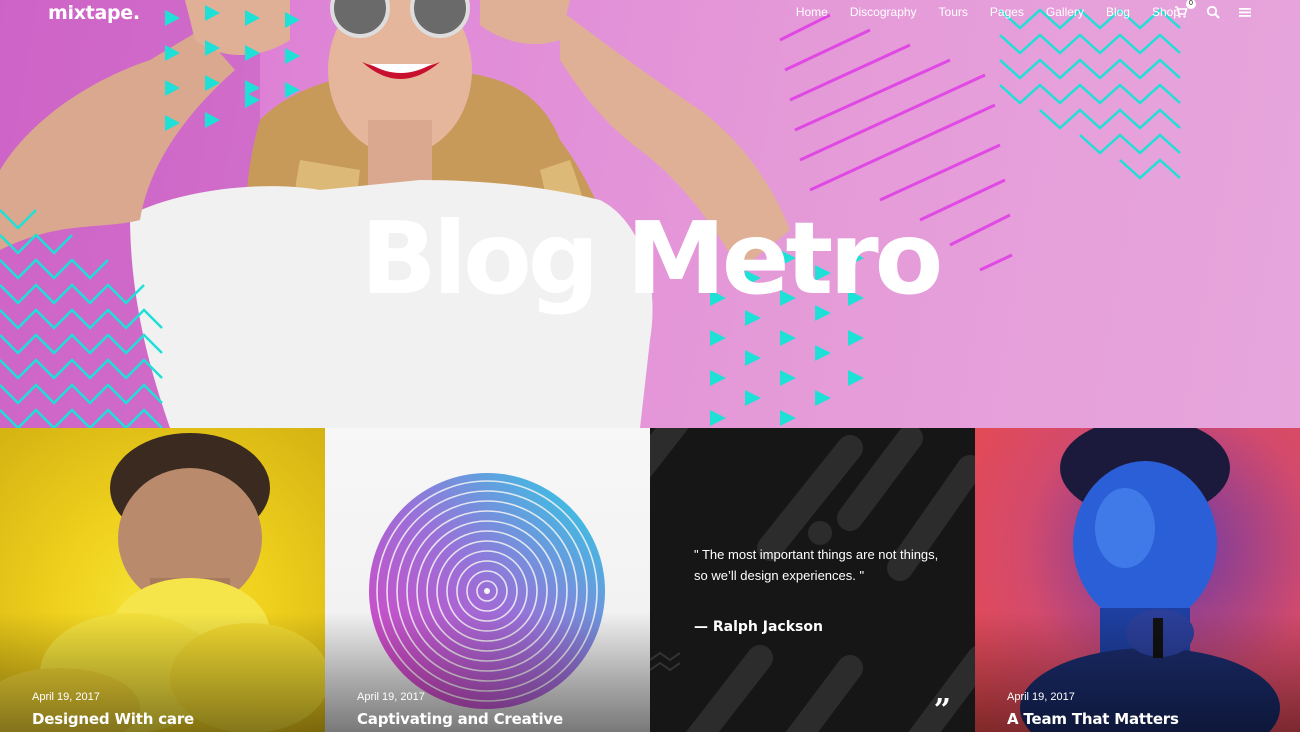  What do you see at coordinates (1007, 12) in the screenshot?
I see `nav-pages: Pages` at bounding box center [1007, 12].